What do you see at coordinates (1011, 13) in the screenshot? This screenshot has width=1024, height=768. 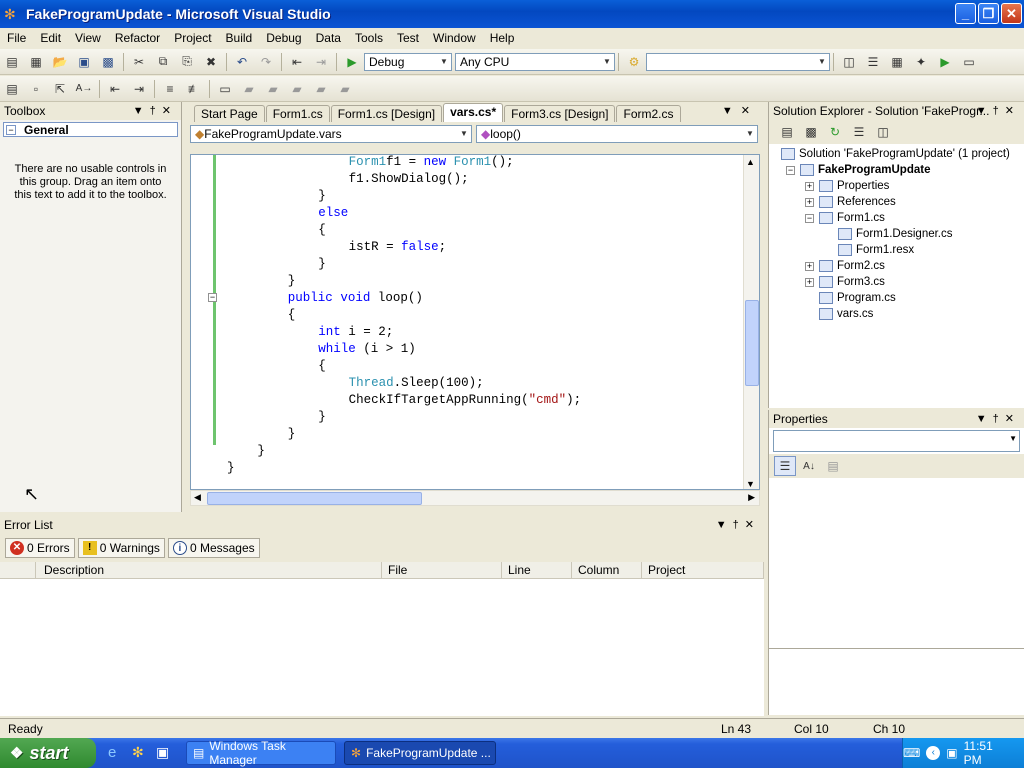 I see `close-button: ✕` at bounding box center [1011, 13].